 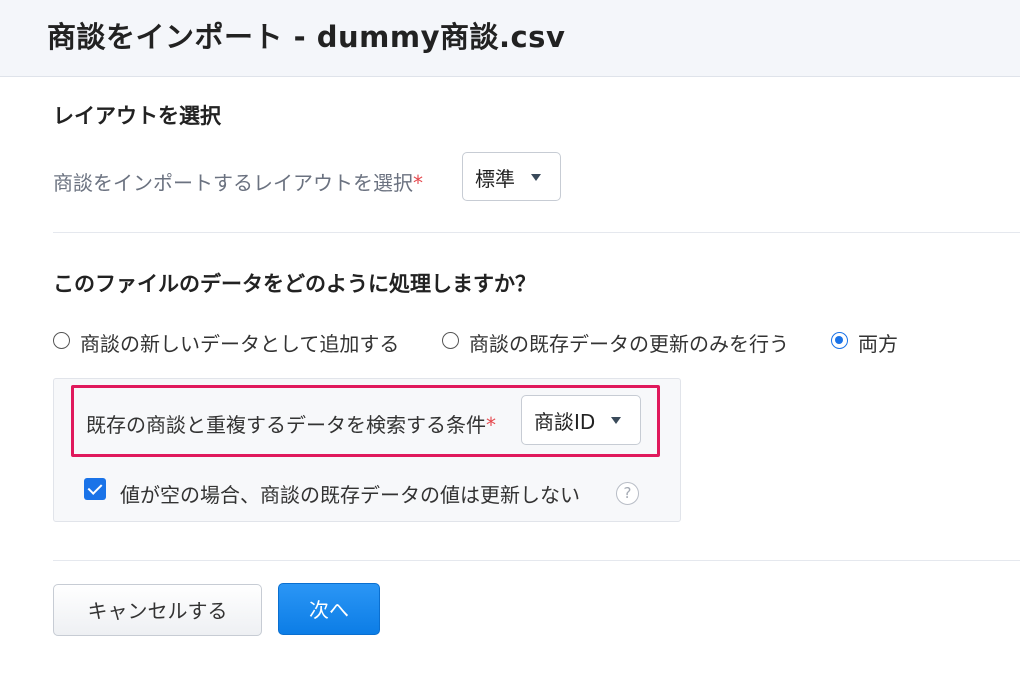 I want to click on radio-option-both: 両方, so click(x=876, y=342).